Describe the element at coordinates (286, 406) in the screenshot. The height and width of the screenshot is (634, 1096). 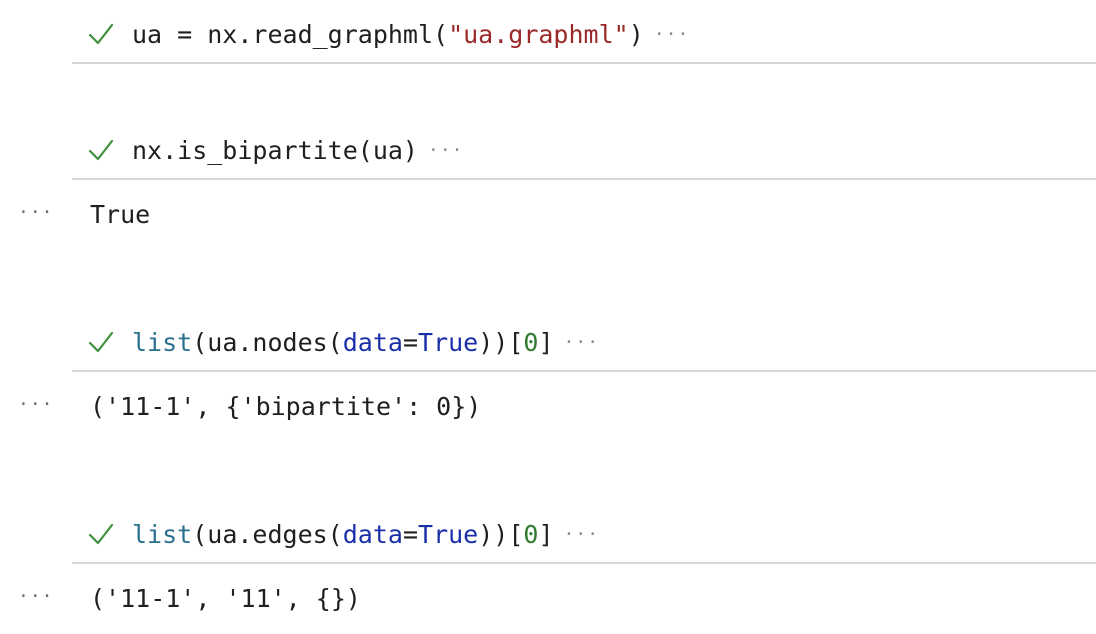
I see `cell-output: ('11-1', {'bipartite': 0})` at that location.